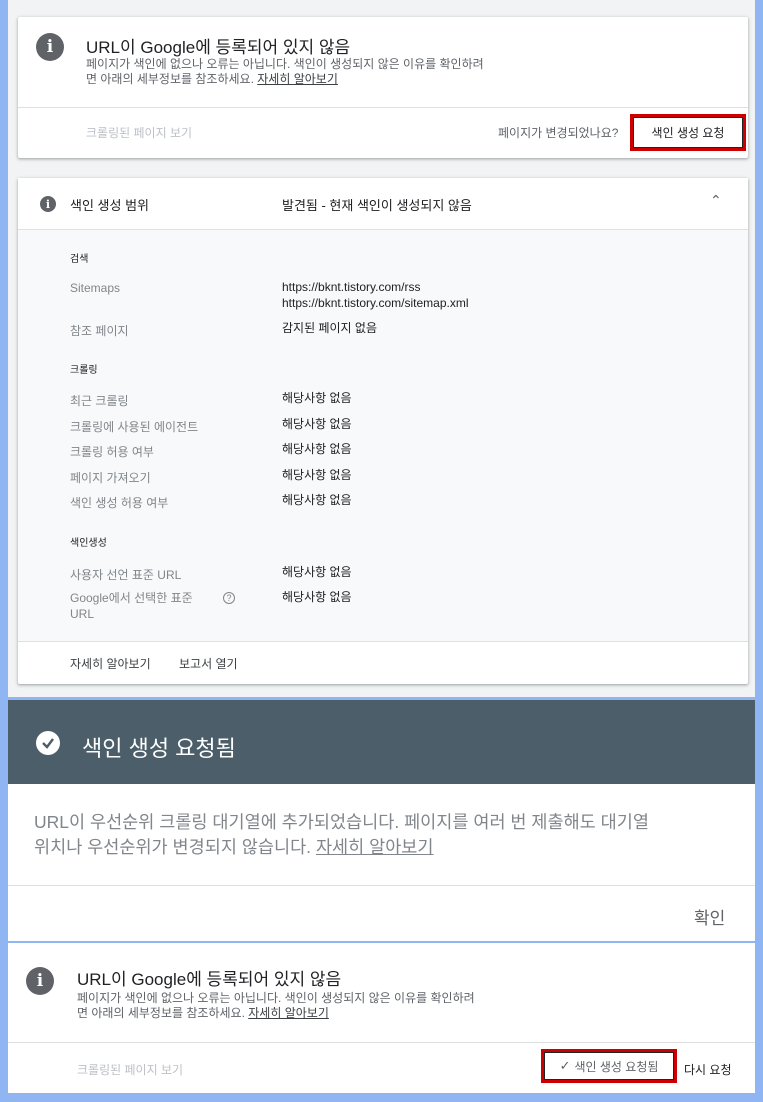 The image size is (763, 1102). Describe the element at coordinates (131, 598) in the screenshot. I see `google-canonical-label-line1: Google에서 선택한 표준` at that location.